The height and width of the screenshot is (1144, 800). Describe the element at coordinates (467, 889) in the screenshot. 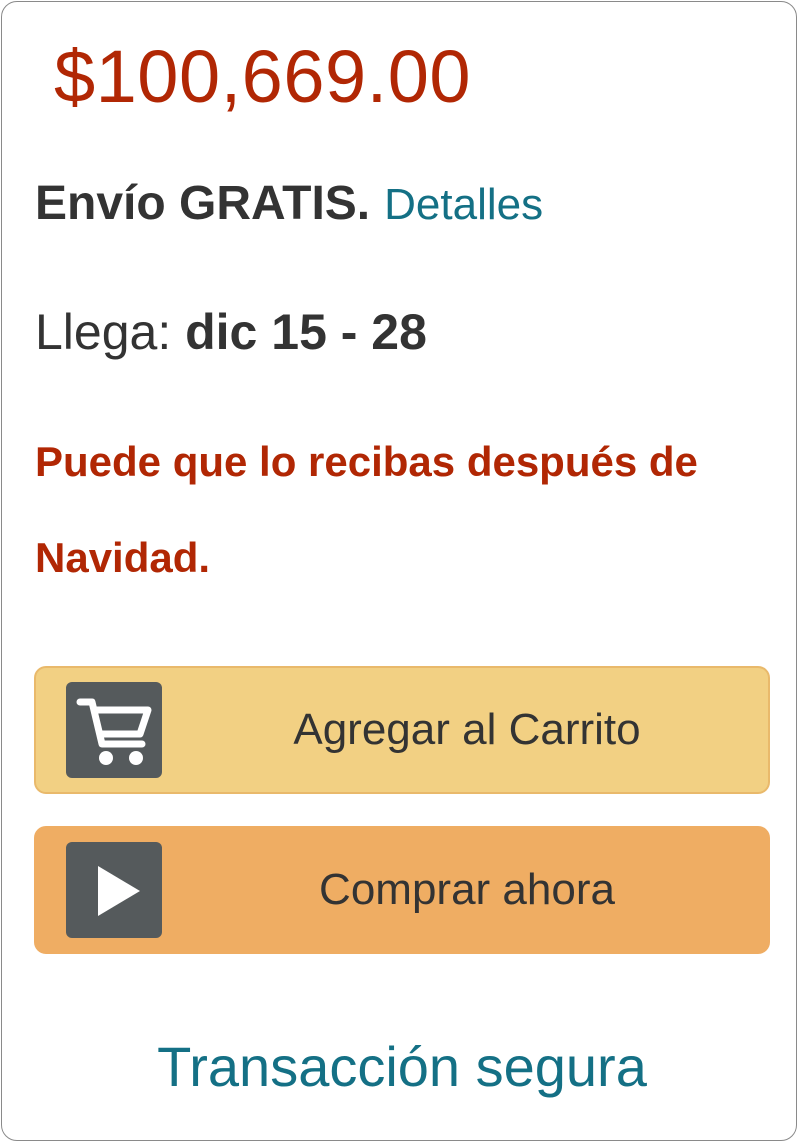

I see `buy-now-label: Comprar ahora` at that location.